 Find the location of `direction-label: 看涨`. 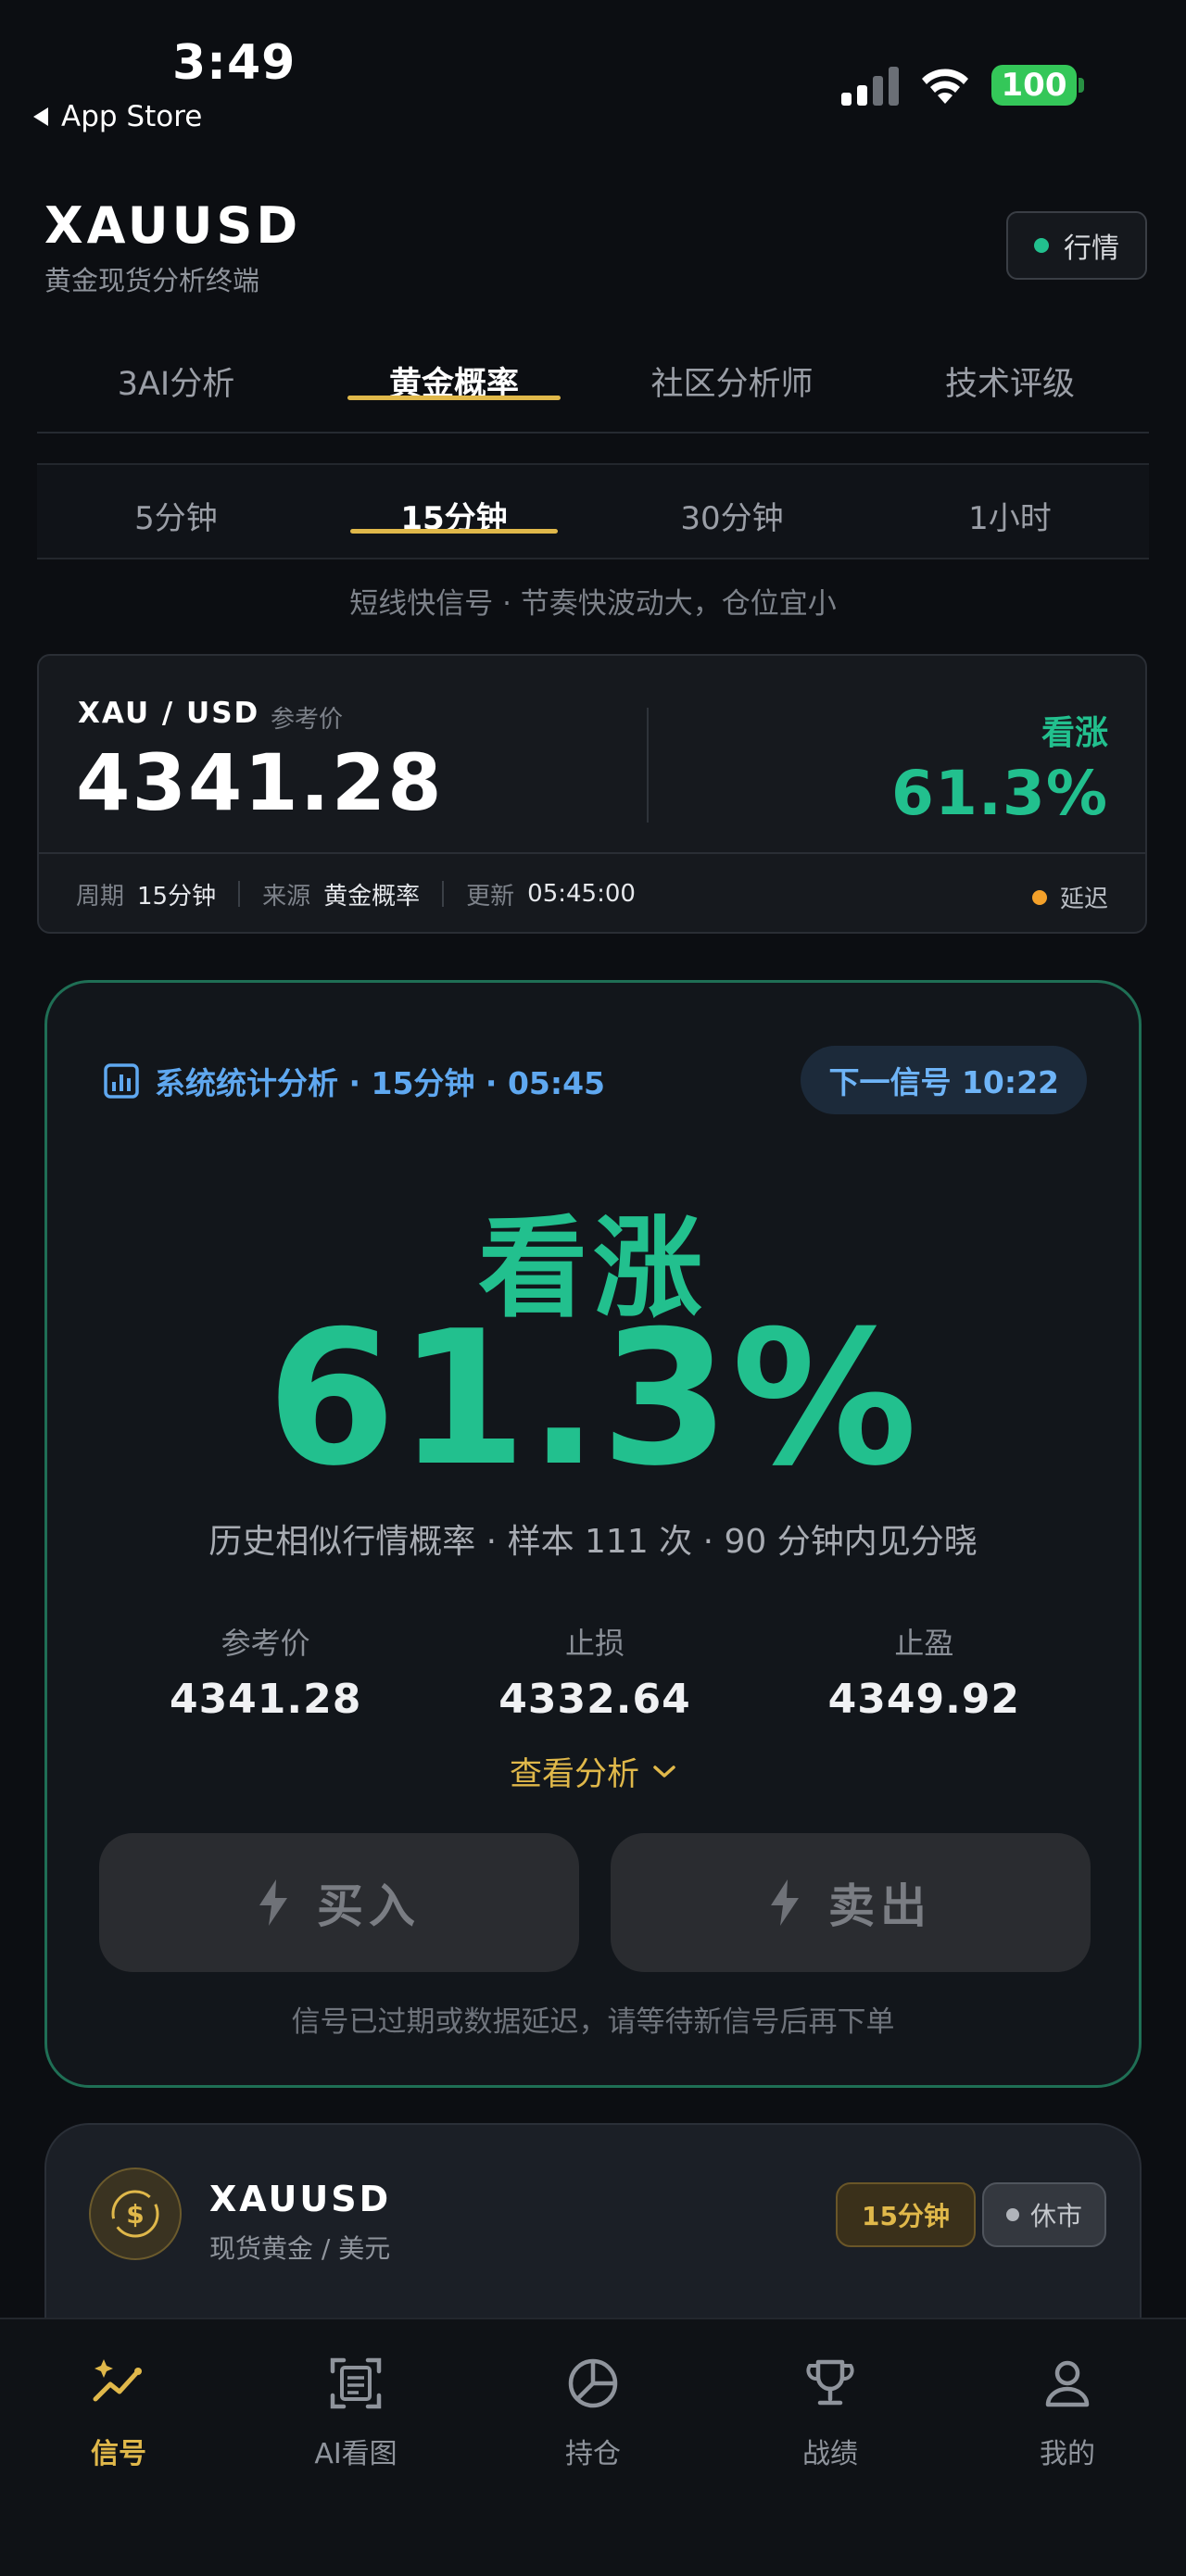

direction-label: 看涨 is located at coordinates (1074, 733).